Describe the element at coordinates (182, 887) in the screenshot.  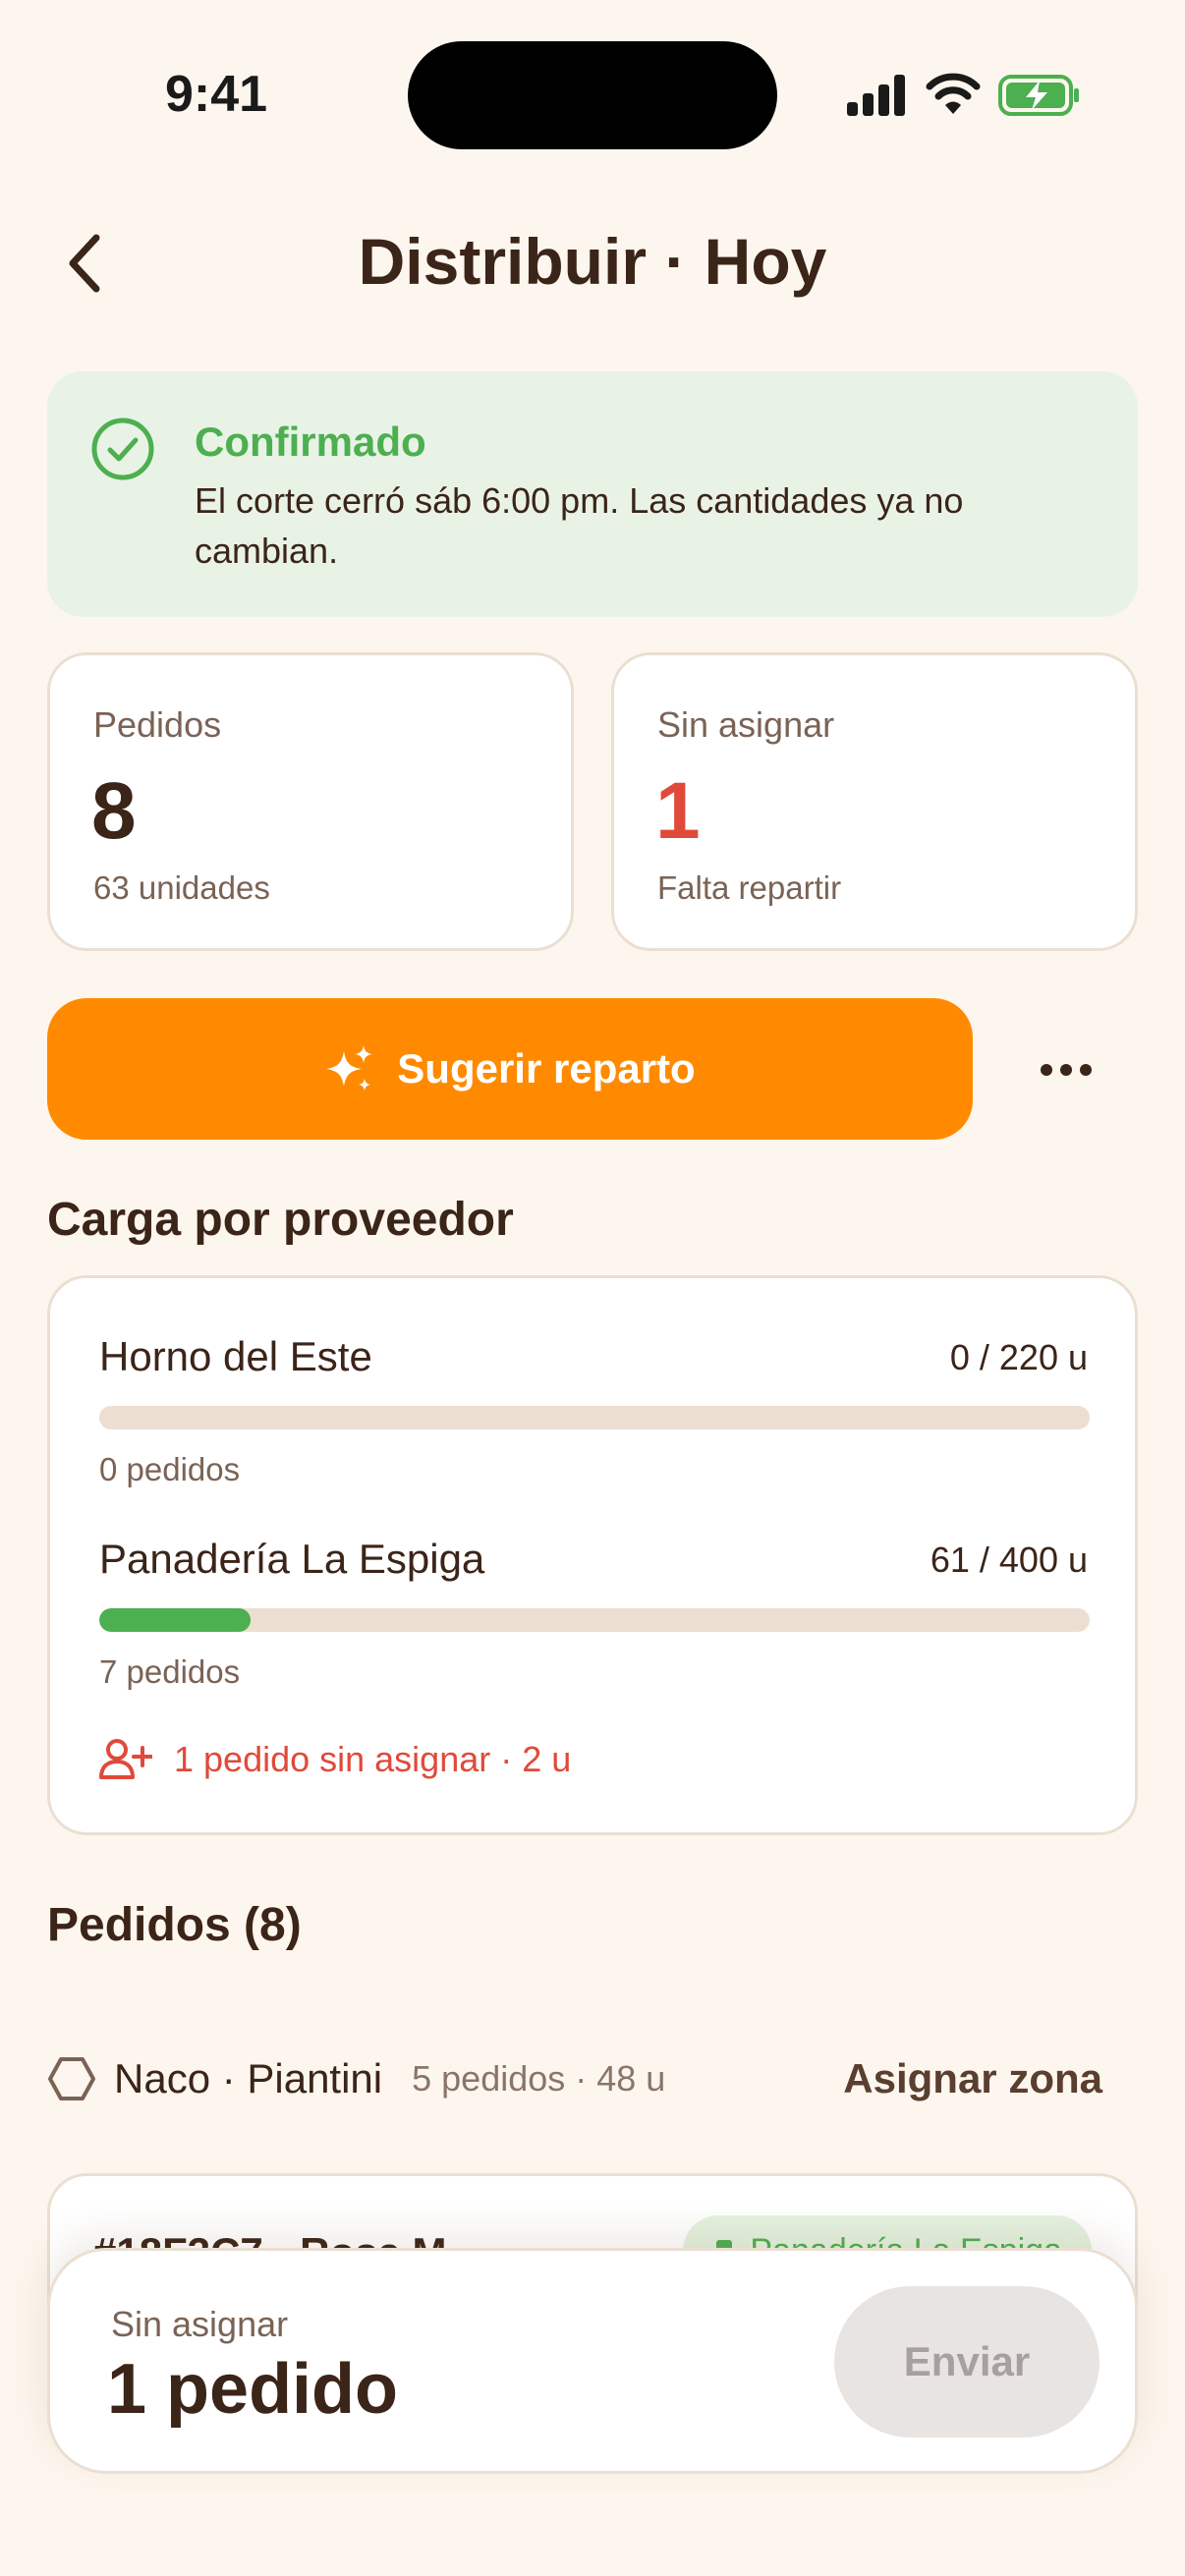
I see `orders-stat-sub: 63 unidades` at that location.